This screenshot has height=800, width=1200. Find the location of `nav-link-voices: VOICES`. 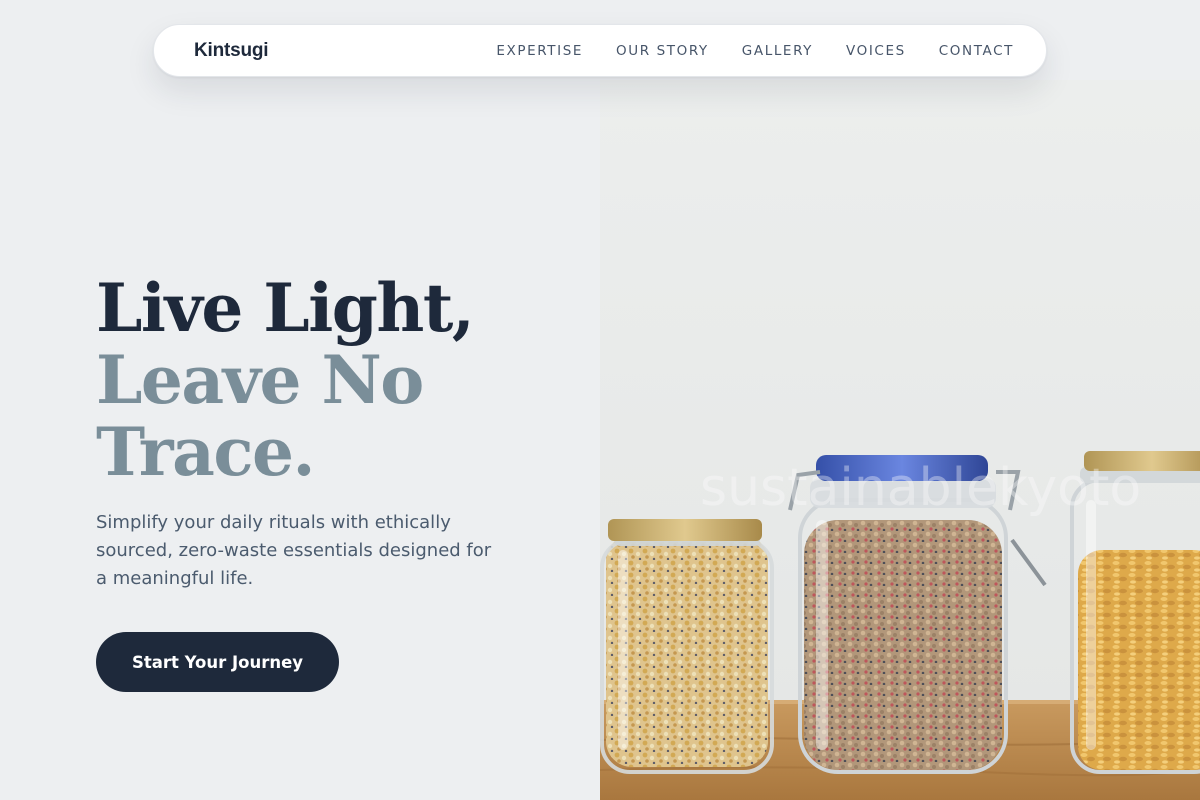

nav-link-voices: VOICES is located at coordinates (876, 51).